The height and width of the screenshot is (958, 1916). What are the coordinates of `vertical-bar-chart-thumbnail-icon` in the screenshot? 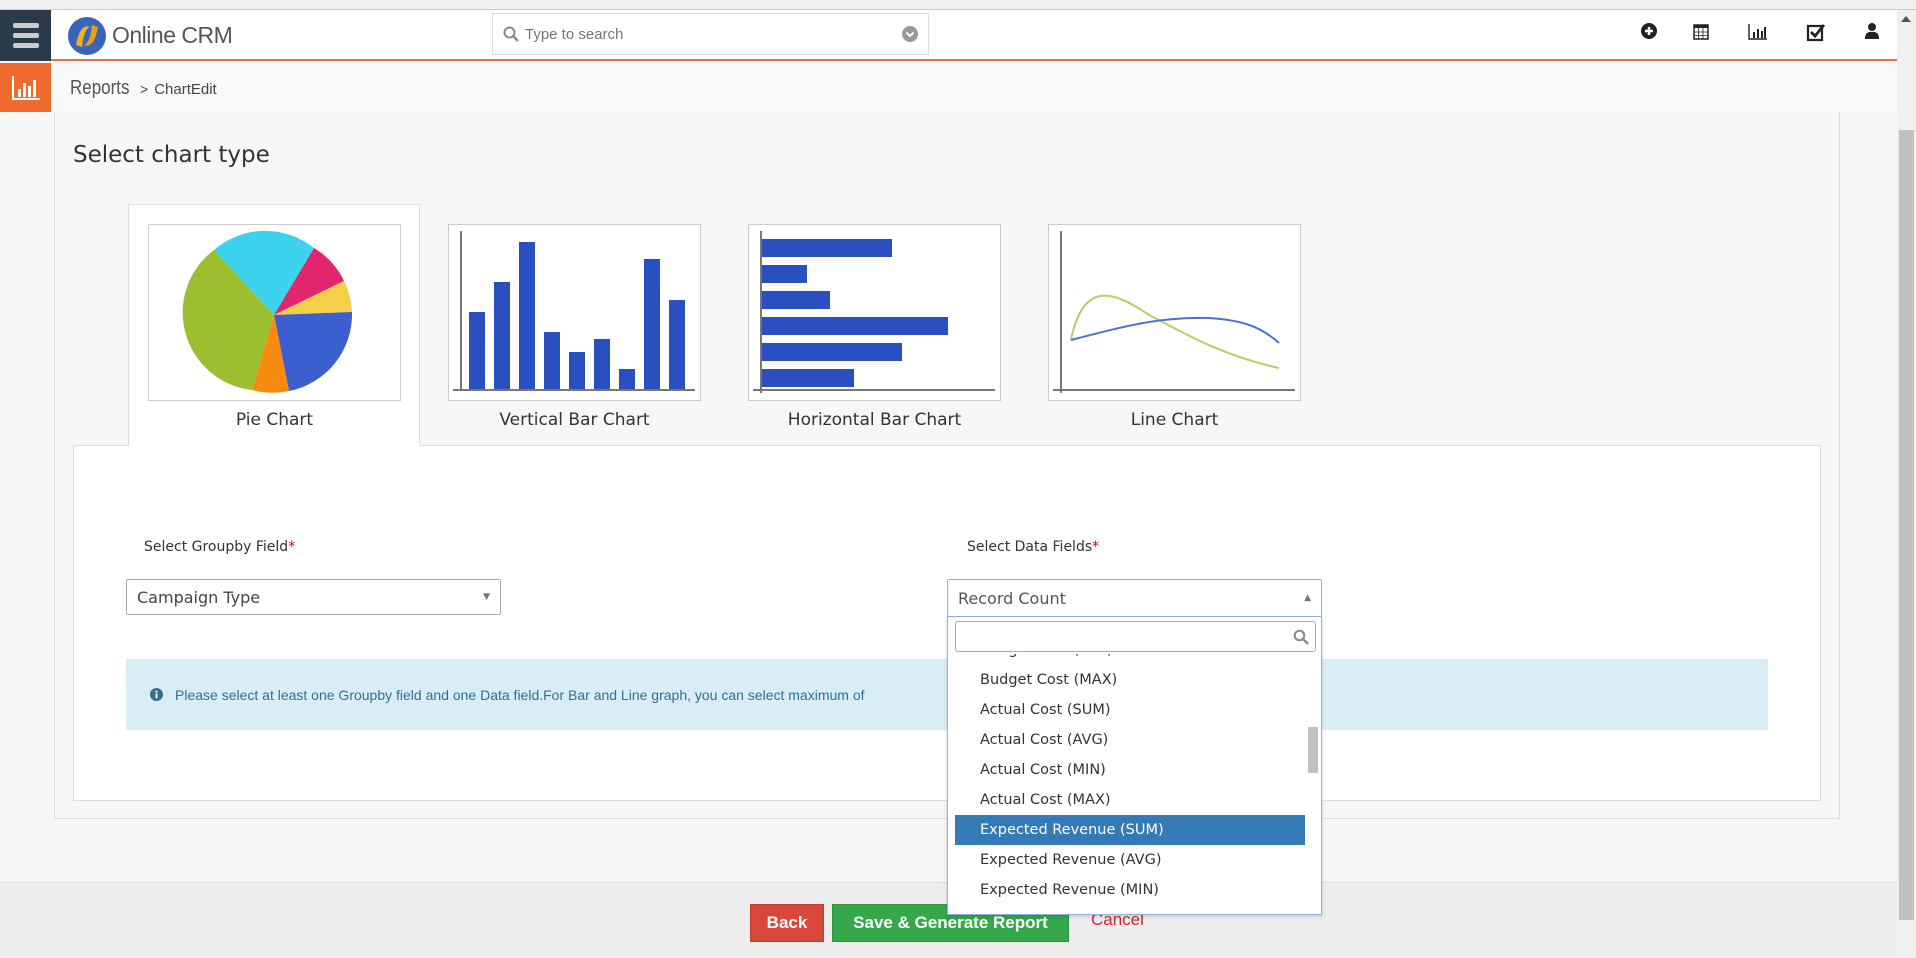 It's located at (574, 311).